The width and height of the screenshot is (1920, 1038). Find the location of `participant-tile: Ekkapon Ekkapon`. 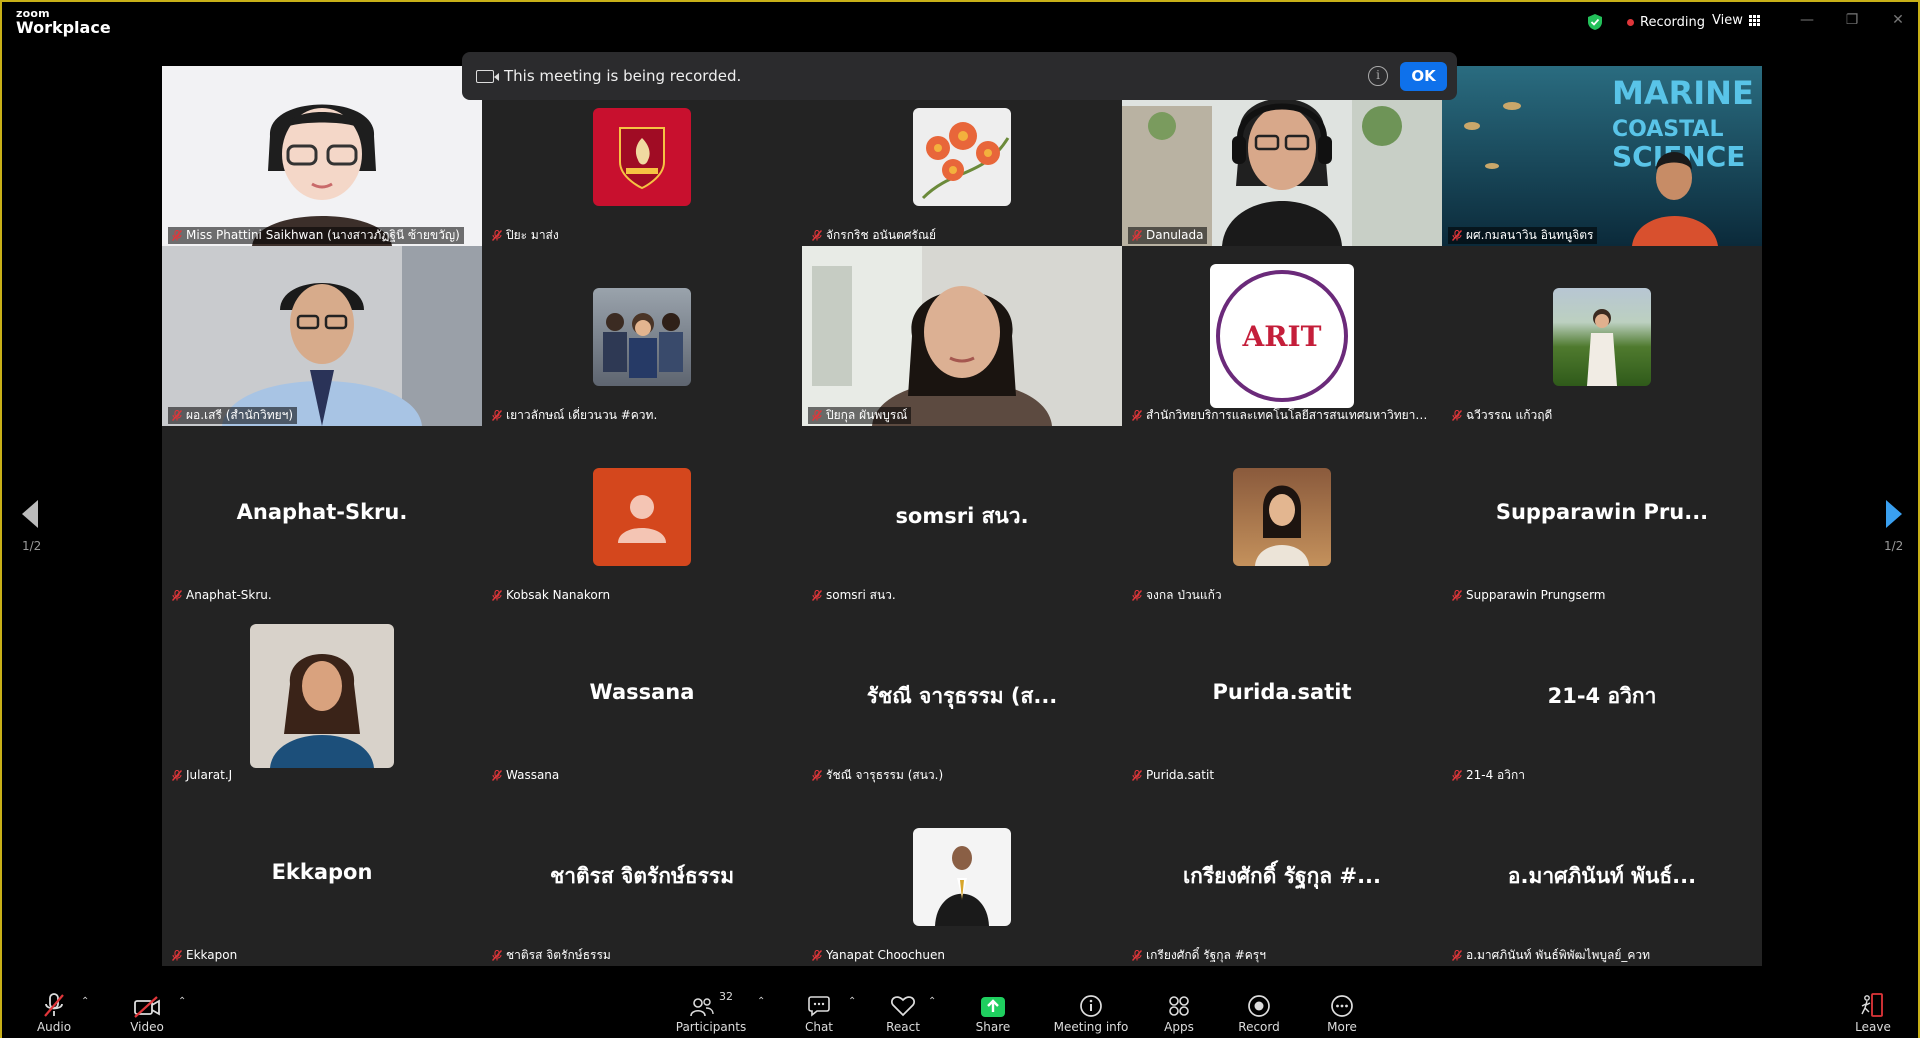

participant-tile: Ekkapon Ekkapon is located at coordinates (322, 876).